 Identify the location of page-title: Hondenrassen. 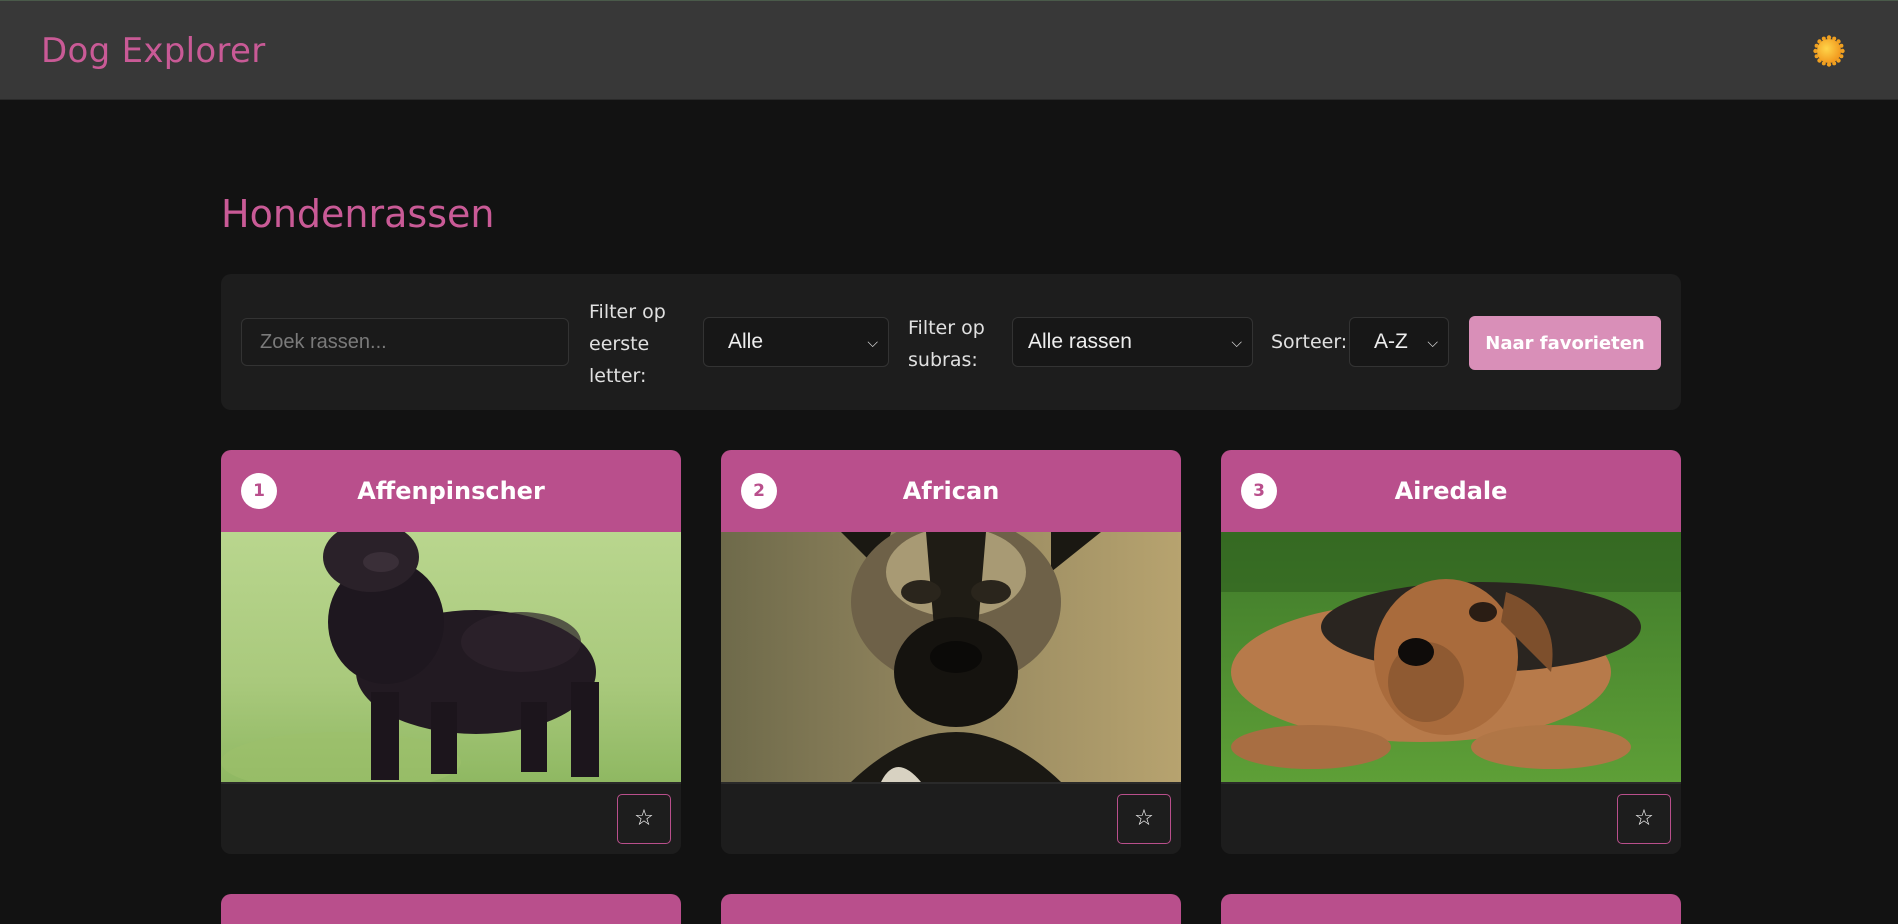
(358, 214).